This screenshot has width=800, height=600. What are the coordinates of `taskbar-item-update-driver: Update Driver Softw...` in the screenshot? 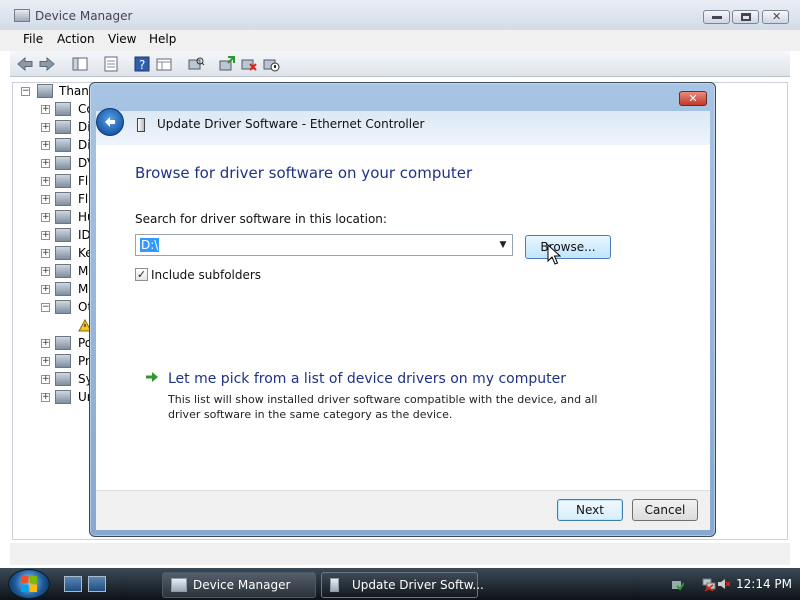 It's located at (402, 585).